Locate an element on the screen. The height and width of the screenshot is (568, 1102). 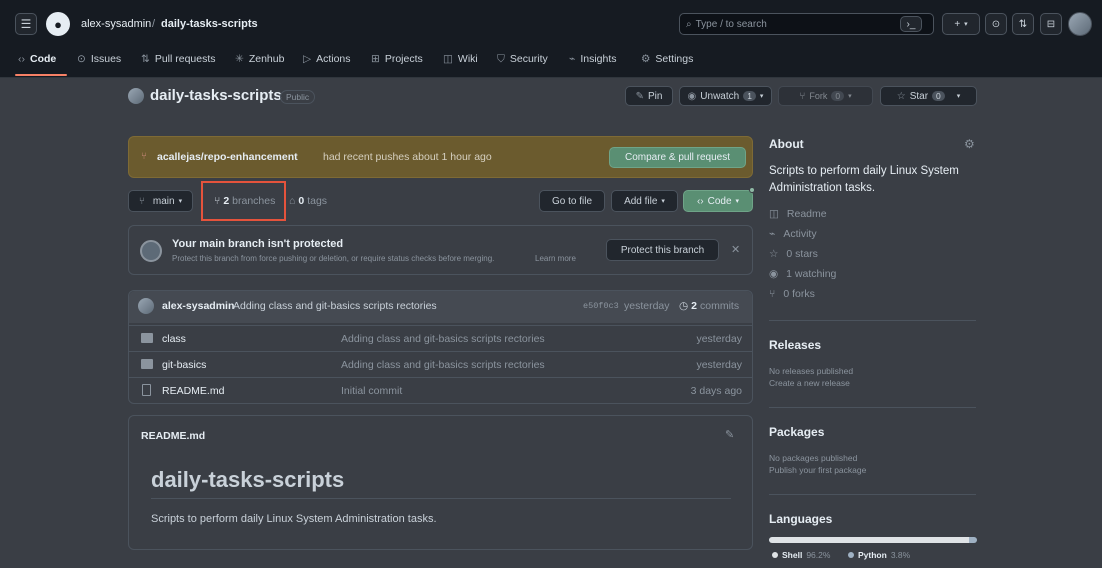
readme-filename: README.md is located at coordinates (173, 436).